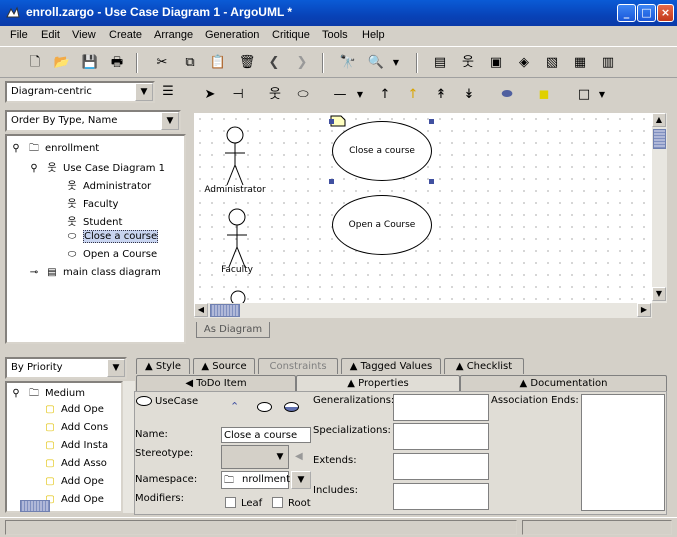  What do you see at coordinates (80, 92) in the screenshot?
I see `perspective-combo: Diagram-centric ▼` at bounding box center [80, 92].